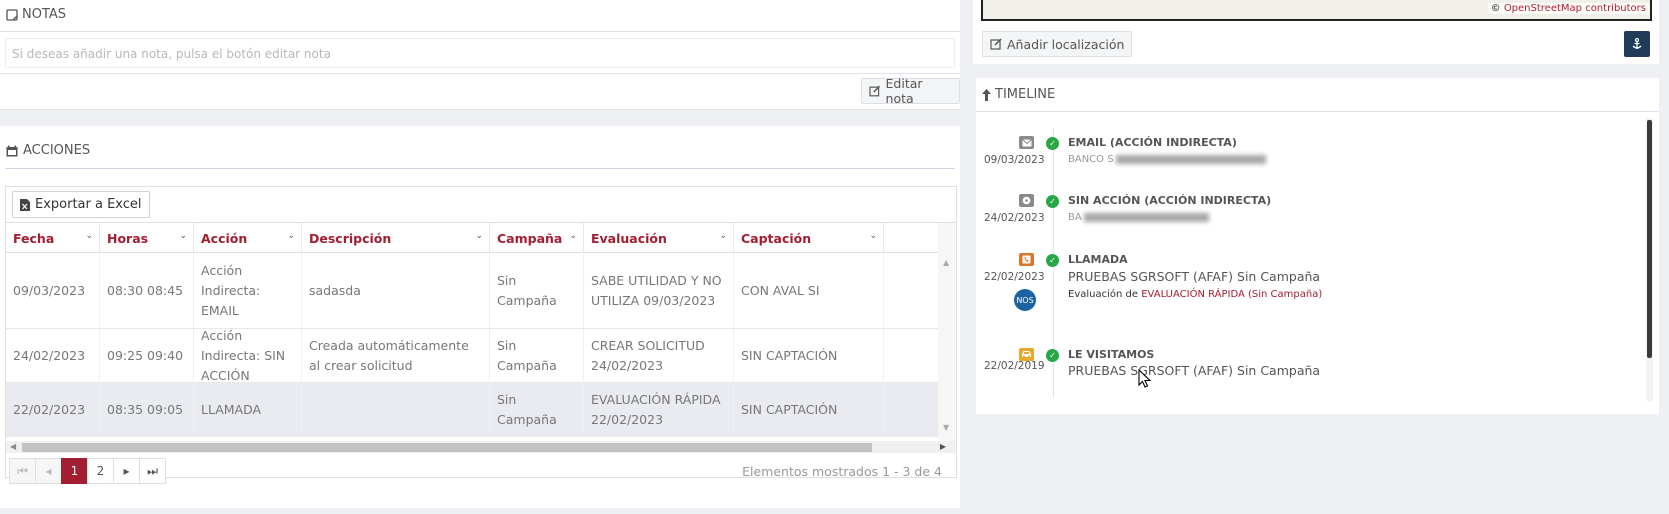 Image resolution: width=1669 pixels, height=514 pixels. What do you see at coordinates (1066, 44) in the screenshot?
I see `add-location-label: Añadir localización` at bounding box center [1066, 44].